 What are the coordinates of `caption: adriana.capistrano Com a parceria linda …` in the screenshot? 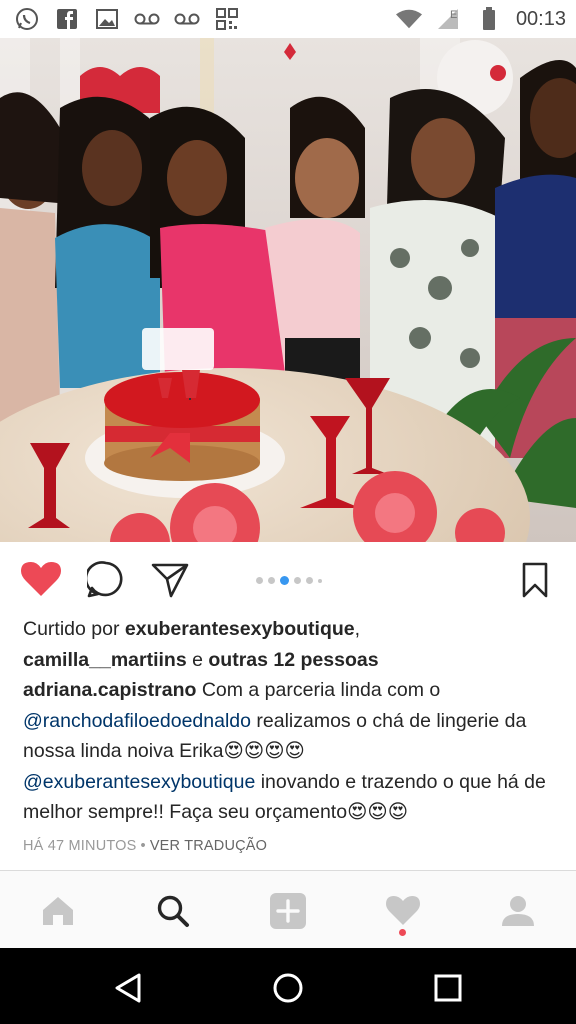 It's located at (293, 751).